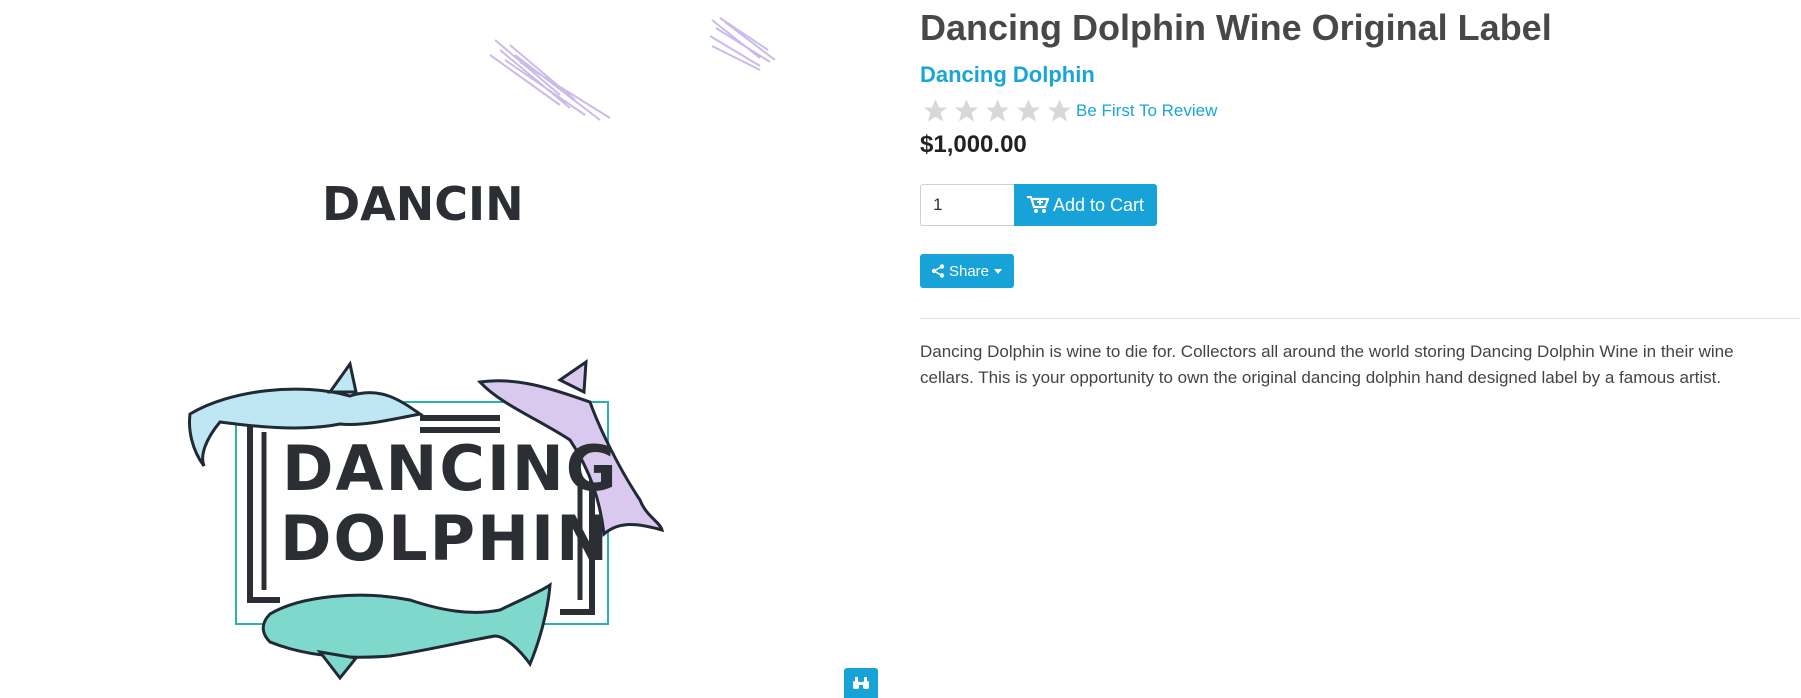  I want to click on add-to-cart-form: Add to Cart, so click(1360, 205).